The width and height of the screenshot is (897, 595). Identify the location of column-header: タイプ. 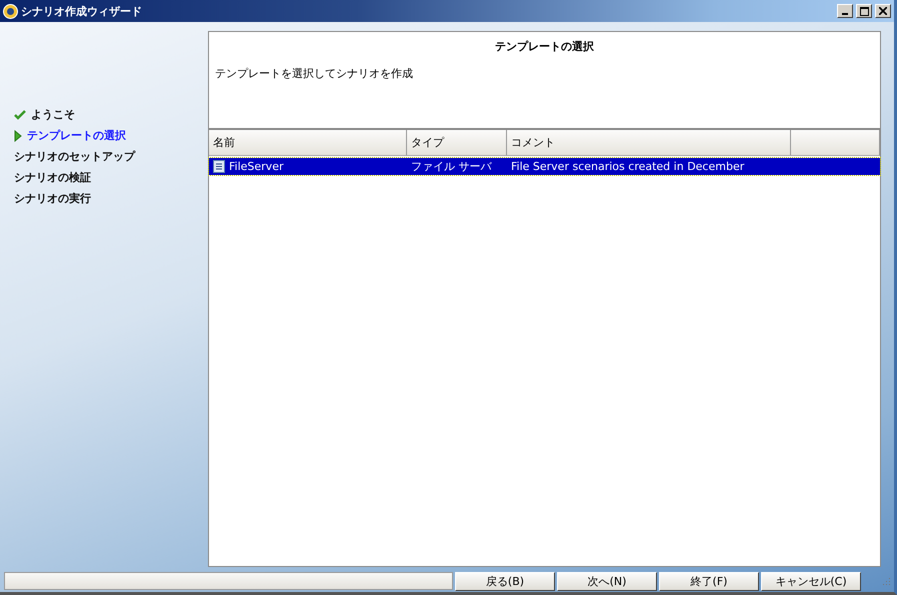
(457, 143).